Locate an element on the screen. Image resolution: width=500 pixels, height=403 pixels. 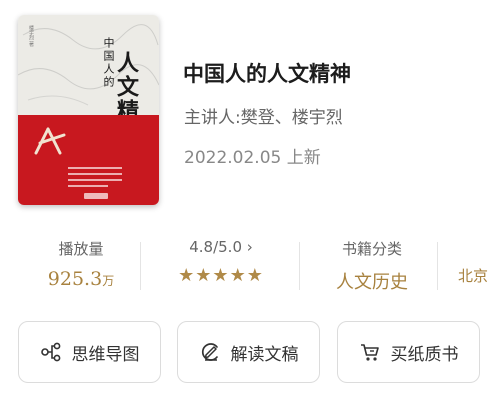
stat-rating: 4.8/5.0 › ★★★★★ is located at coordinates (221, 262).